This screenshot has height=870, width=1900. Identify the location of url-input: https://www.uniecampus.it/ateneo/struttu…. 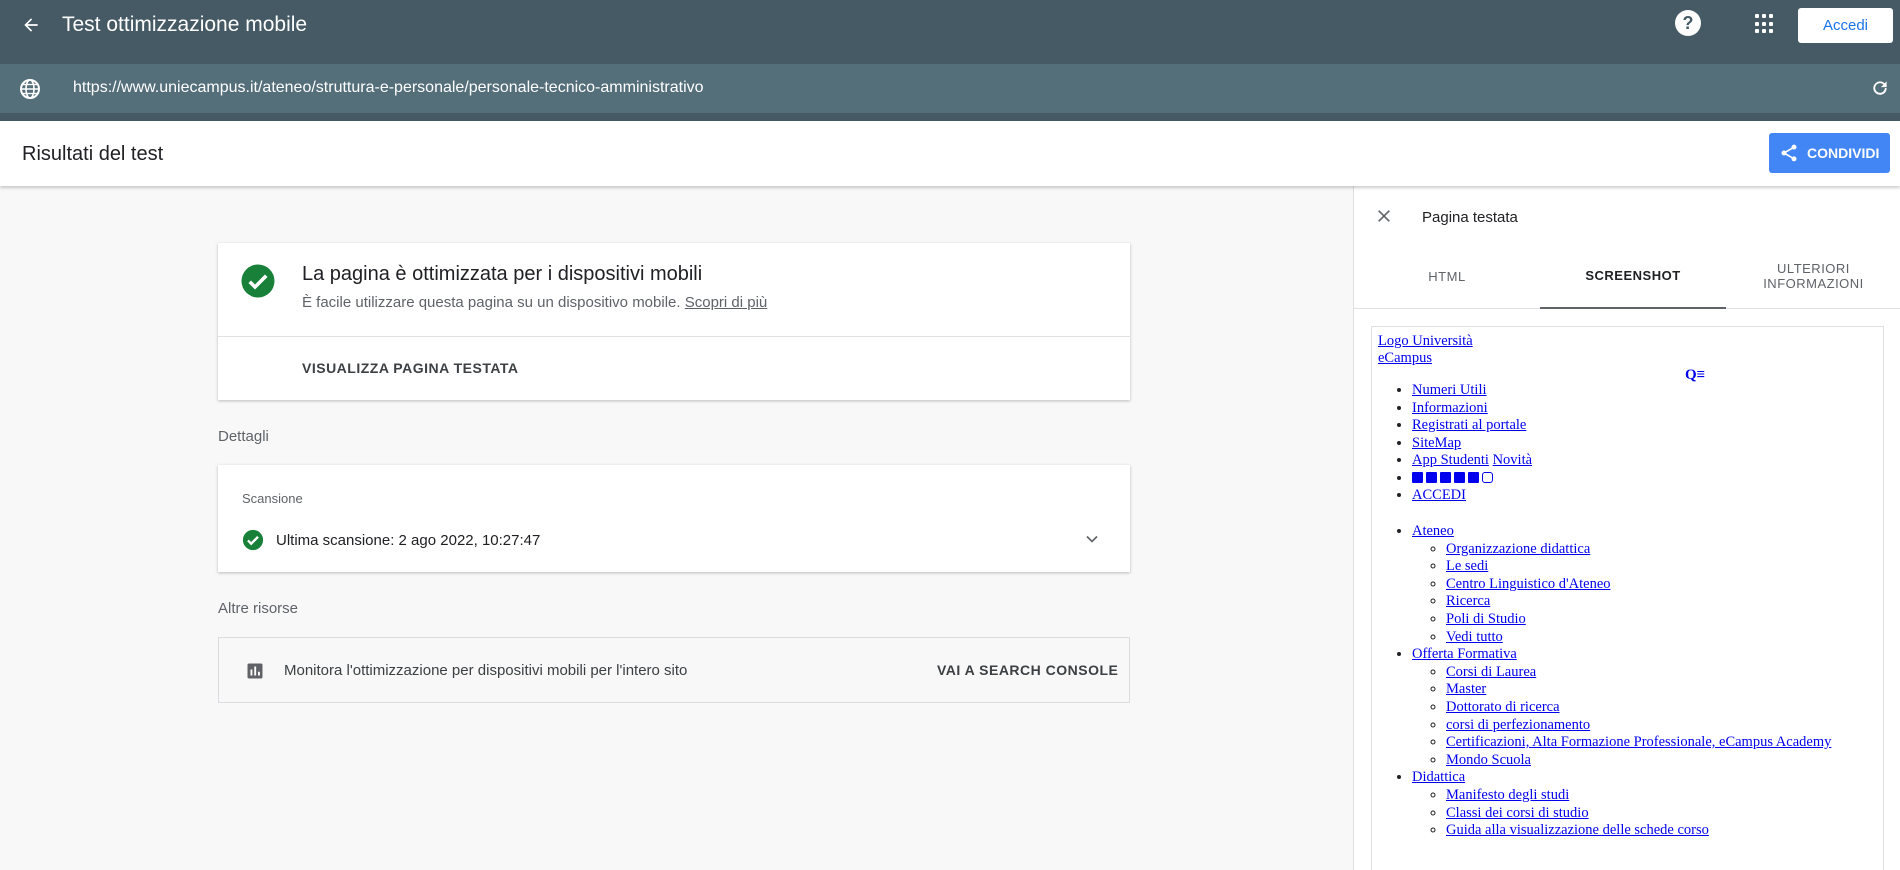
(388, 88).